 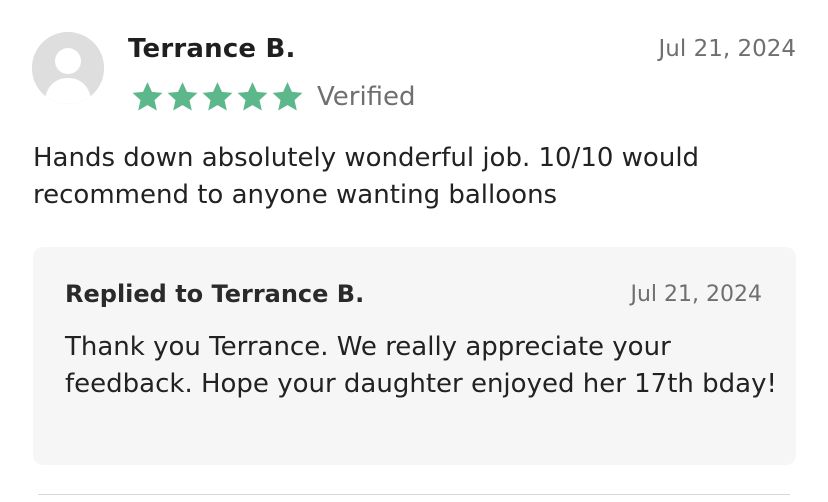 I want to click on rating-row: Verified, so click(x=273, y=96).